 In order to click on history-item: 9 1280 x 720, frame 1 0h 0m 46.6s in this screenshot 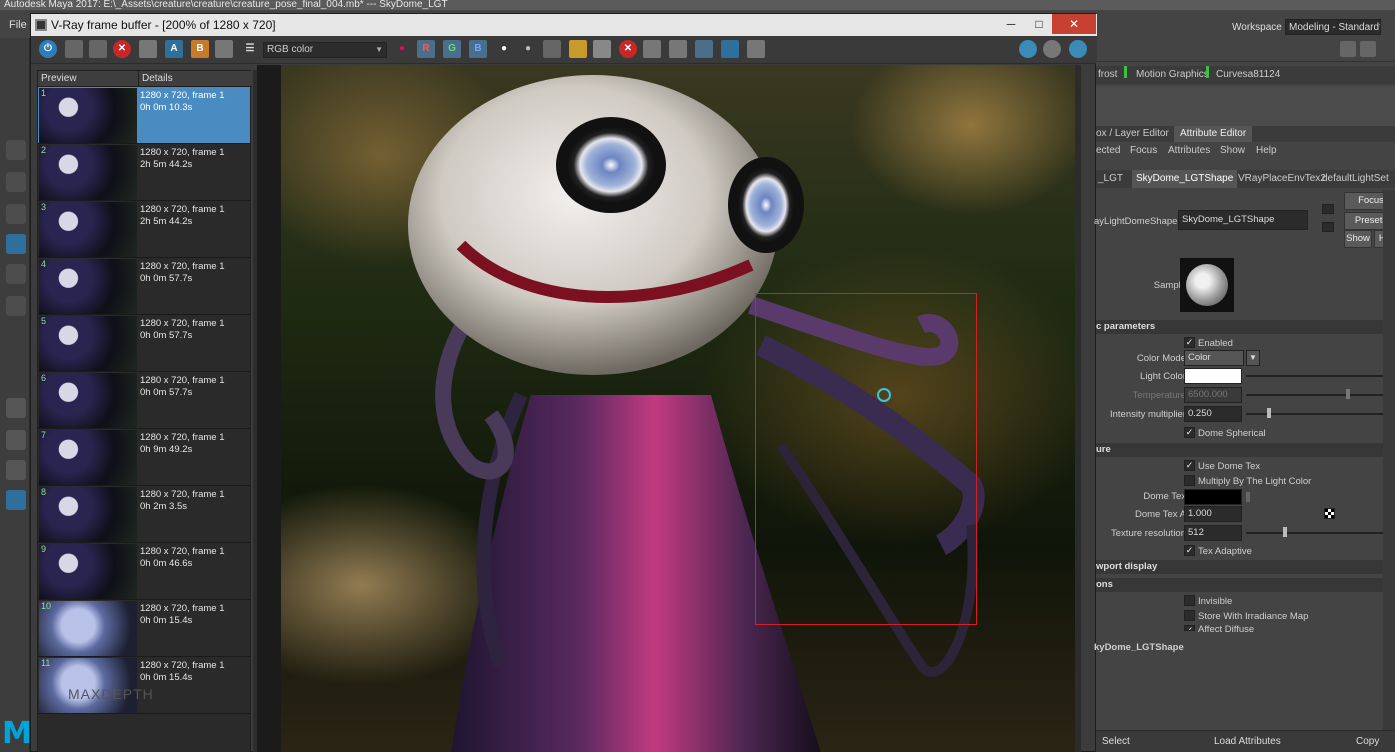, I will do `click(144, 571)`.